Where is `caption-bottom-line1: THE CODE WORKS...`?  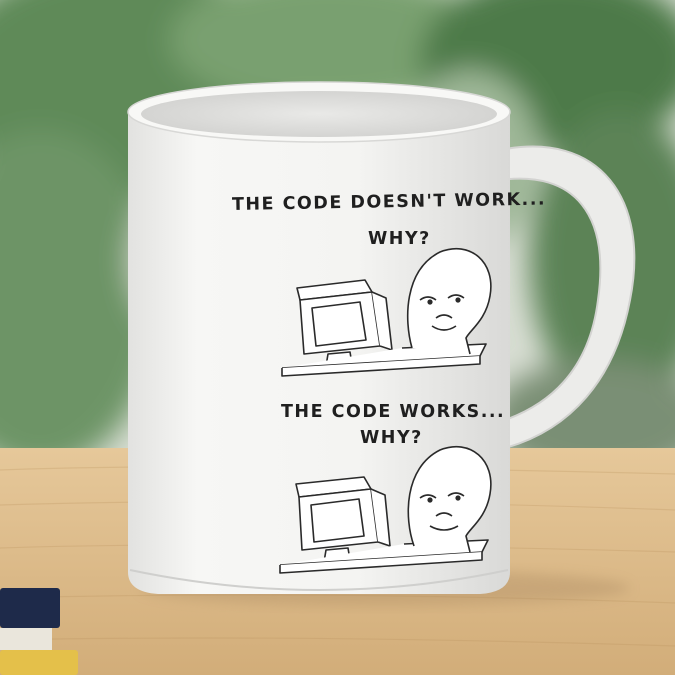
caption-bottom-line1: THE CODE WORKS... is located at coordinates (393, 412).